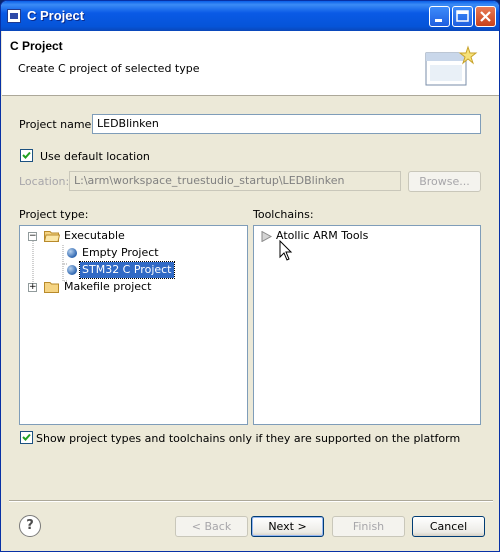 This screenshot has width=500, height=552. Describe the element at coordinates (95, 156) in the screenshot. I see `use-default-location-label: Use default location` at that location.